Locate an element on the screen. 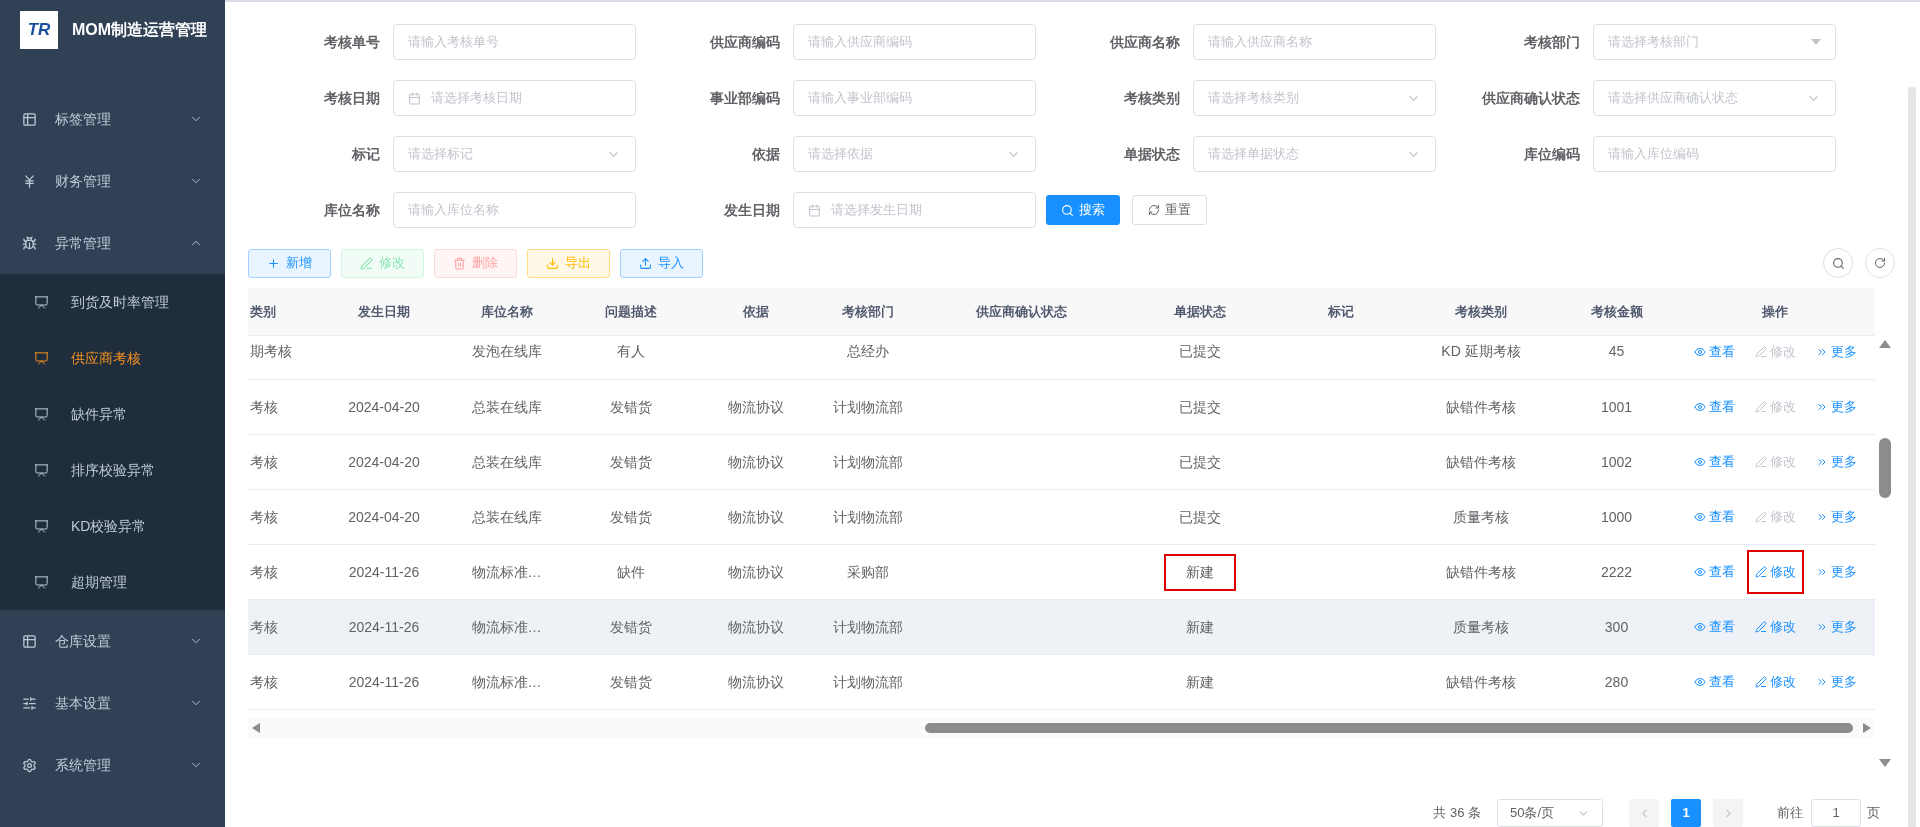  select-field: 请选择供应商确认状态 is located at coordinates (1714, 98).